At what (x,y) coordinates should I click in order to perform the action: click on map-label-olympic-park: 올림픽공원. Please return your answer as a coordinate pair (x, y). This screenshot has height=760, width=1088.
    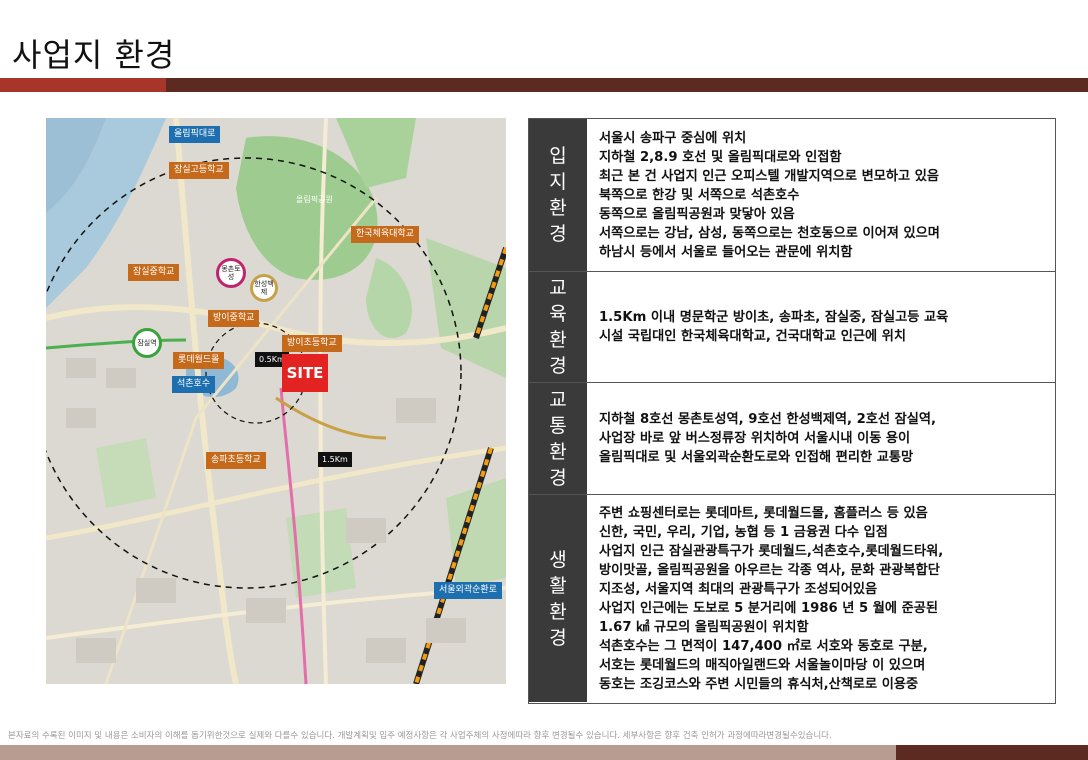
    Looking at the image, I should click on (314, 199).